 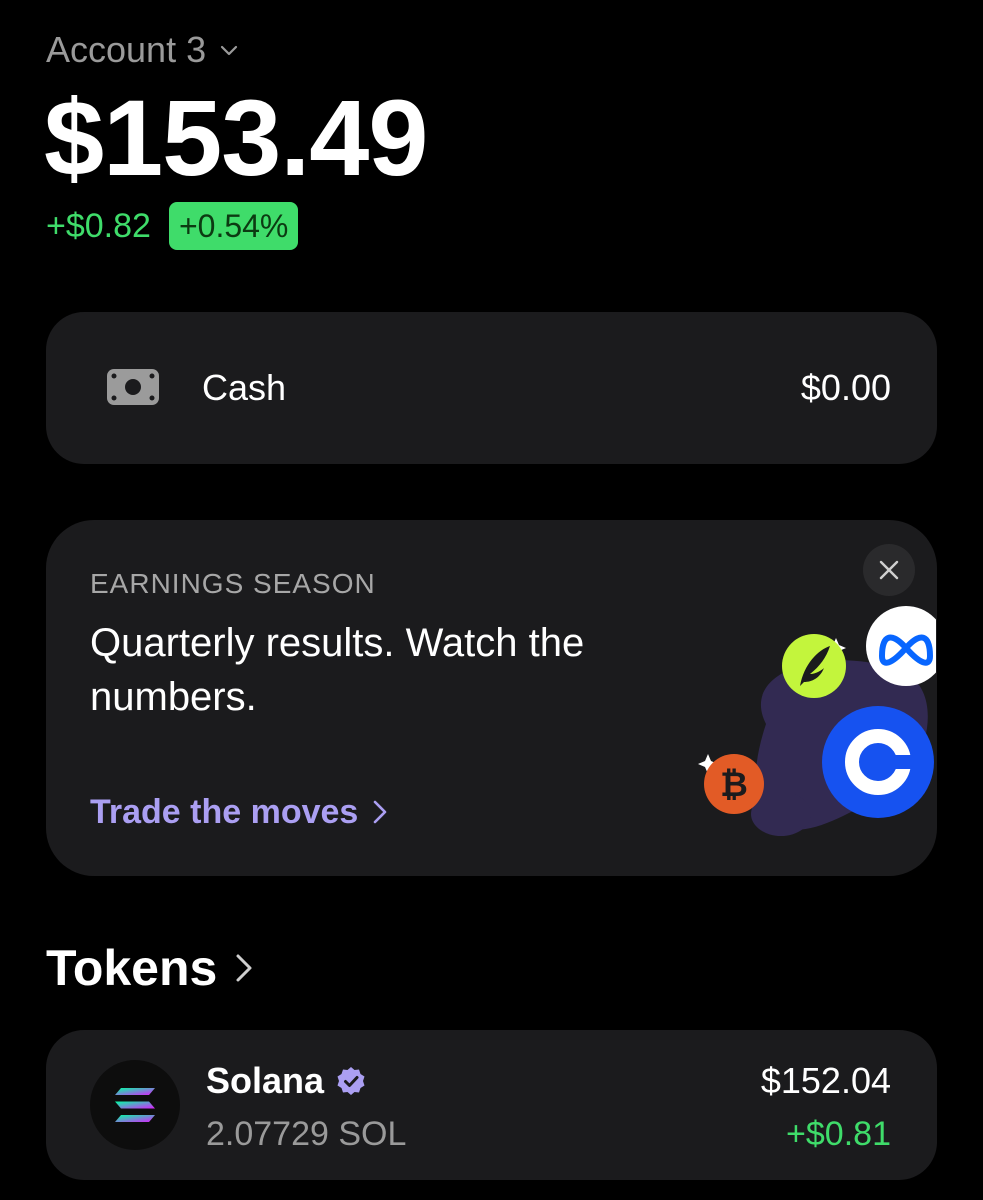 I want to click on change-absolute: +$0.82, so click(x=98, y=226).